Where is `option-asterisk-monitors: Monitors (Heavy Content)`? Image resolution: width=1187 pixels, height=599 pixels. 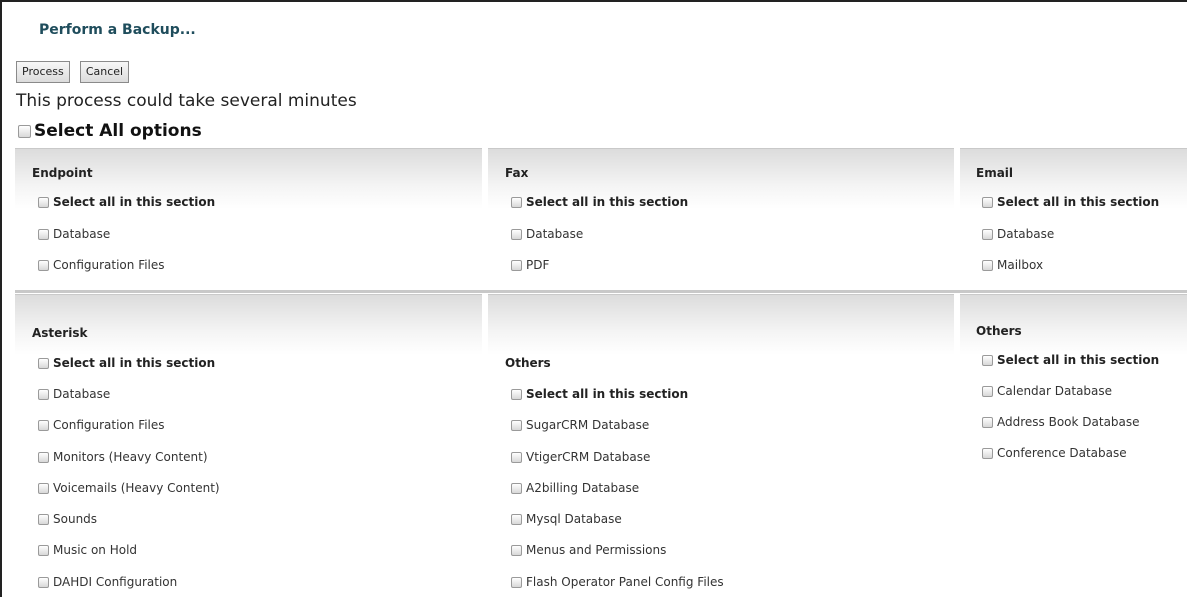 option-asterisk-monitors: Monitors (Heavy Content) is located at coordinates (123, 457).